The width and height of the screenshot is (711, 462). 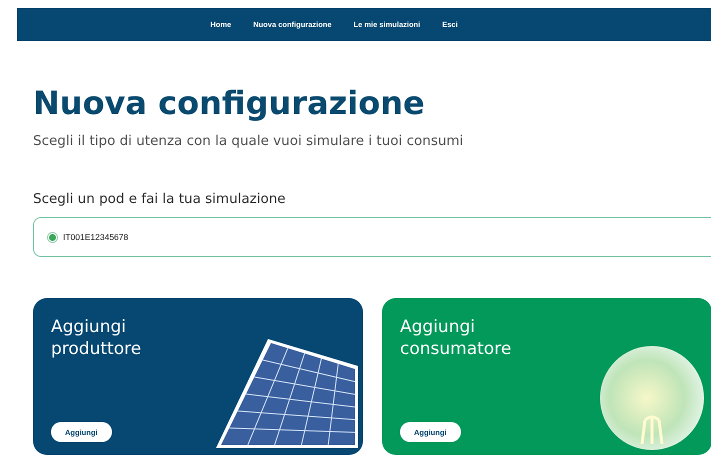 What do you see at coordinates (248, 141) in the screenshot?
I see `page-subtitle: Scegli il tipo di utenza con la quale vuoi simulare i tuoi consumi` at bounding box center [248, 141].